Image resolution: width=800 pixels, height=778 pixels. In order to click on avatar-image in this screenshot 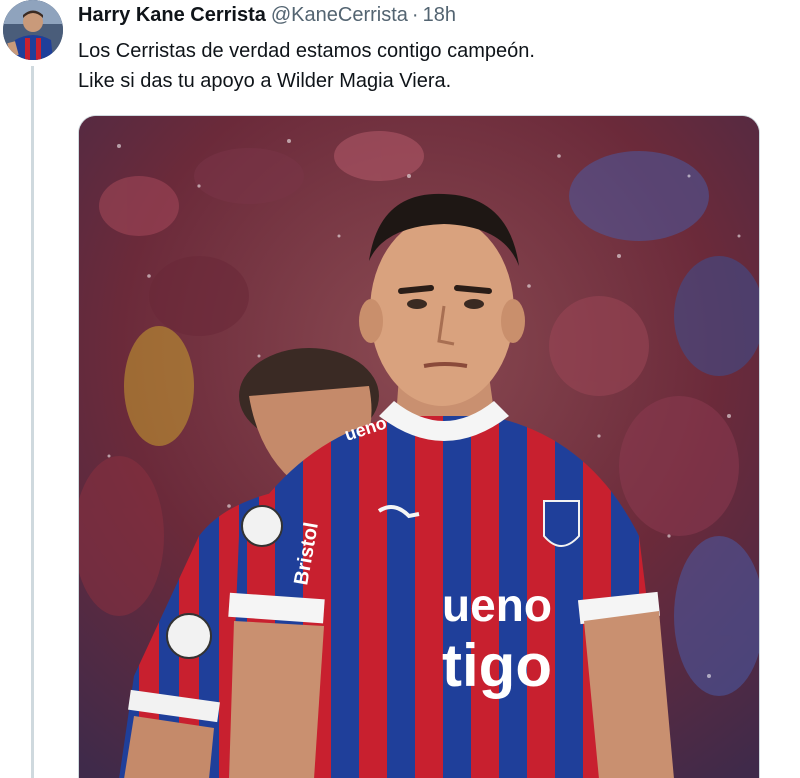, I will do `click(33, 30)`.